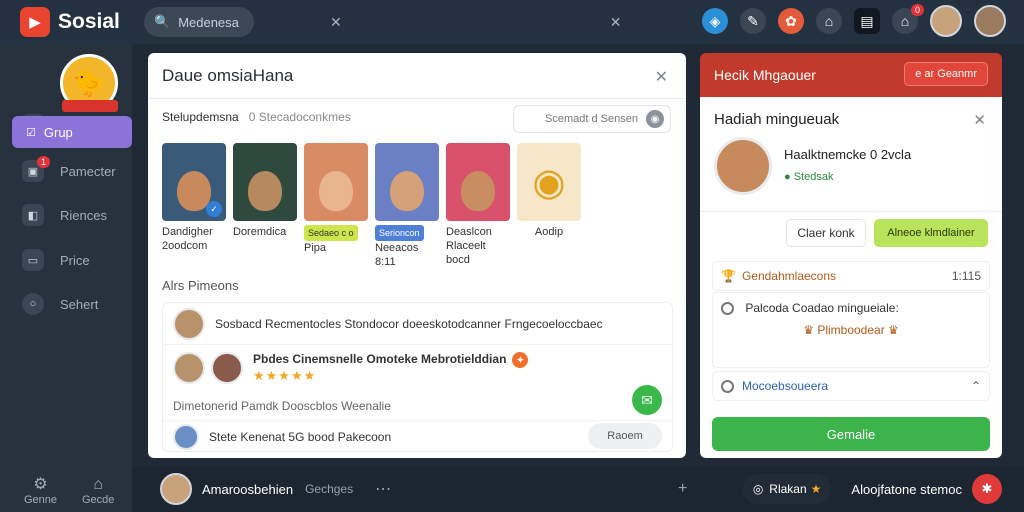 This screenshot has width=1024, height=512. What do you see at coordinates (906, 489) in the screenshot?
I see `bottom-right-text: Aloojfatone stemoc` at bounding box center [906, 489].